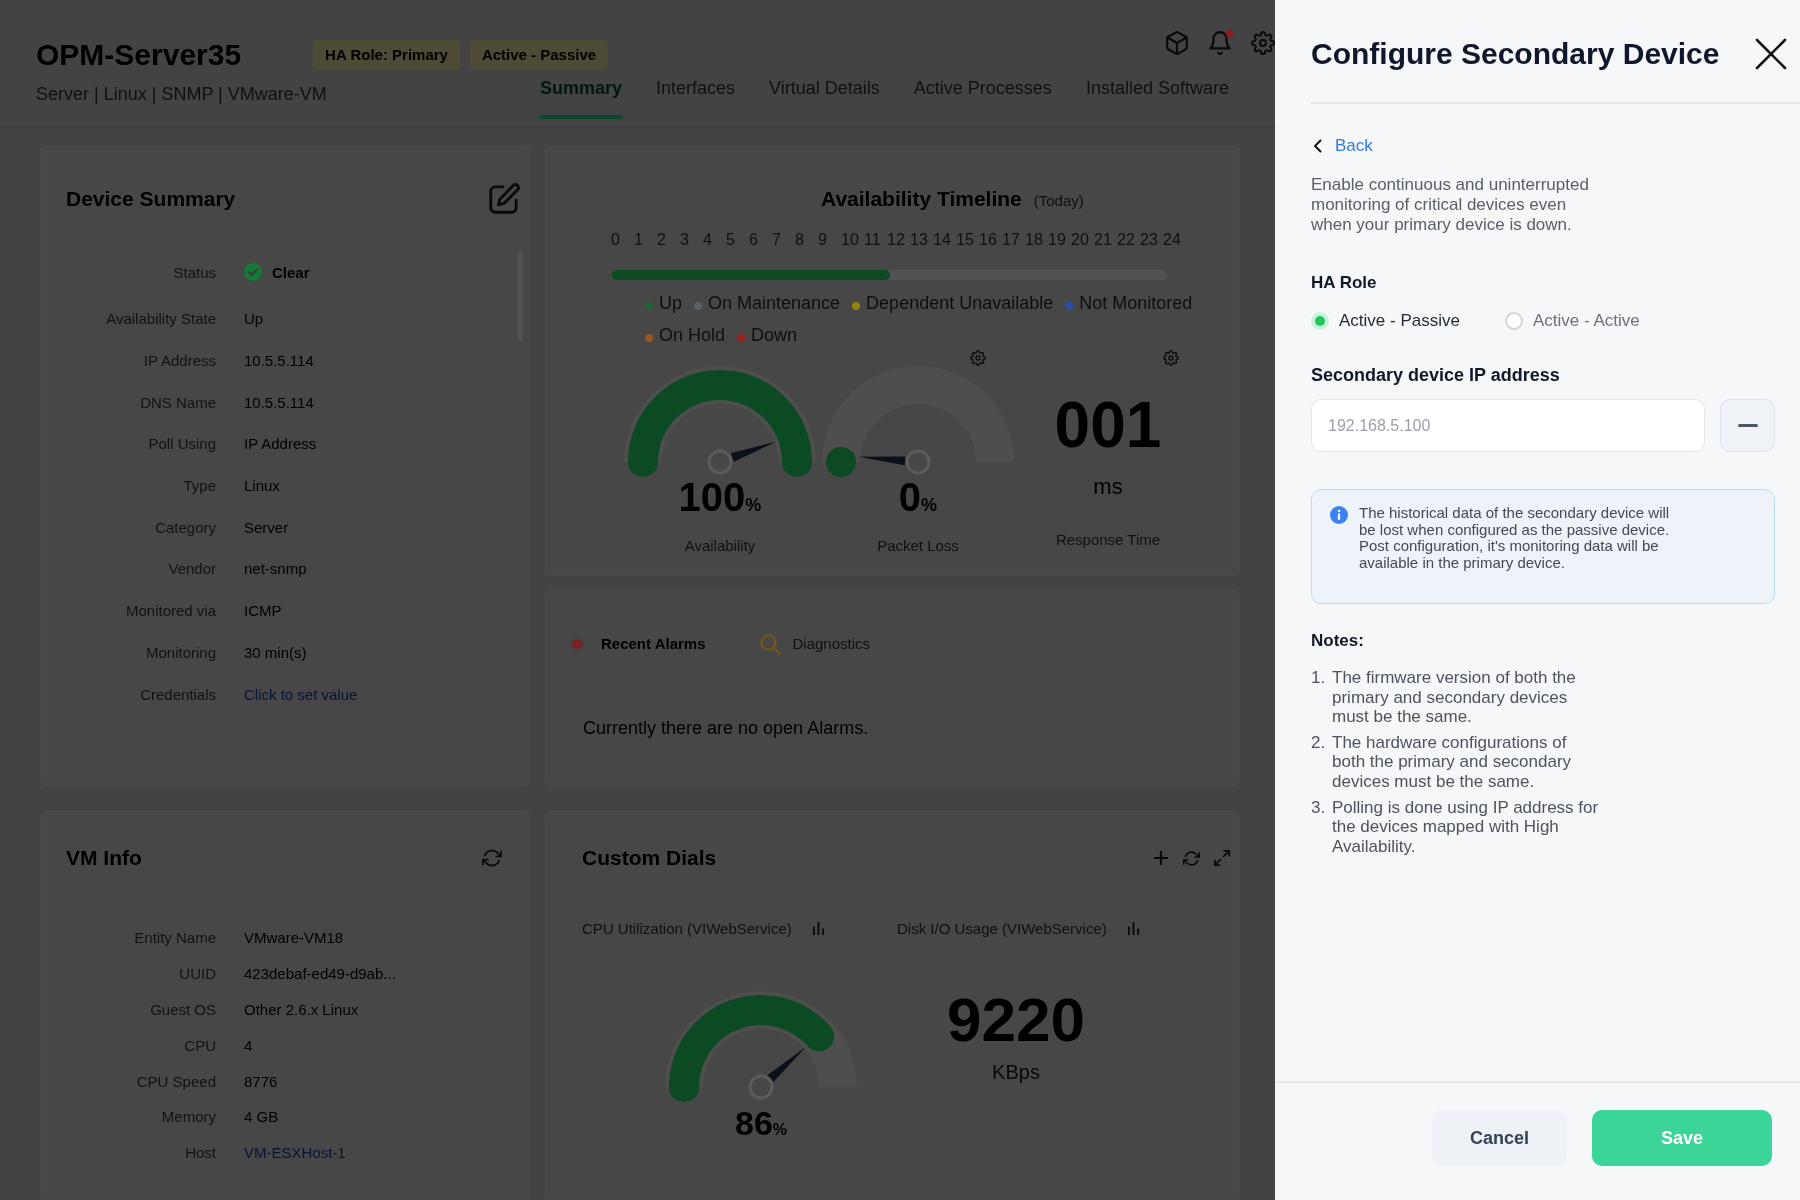  What do you see at coordinates (104, 858) in the screenshot?
I see `card-title: VM Info` at bounding box center [104, 858].